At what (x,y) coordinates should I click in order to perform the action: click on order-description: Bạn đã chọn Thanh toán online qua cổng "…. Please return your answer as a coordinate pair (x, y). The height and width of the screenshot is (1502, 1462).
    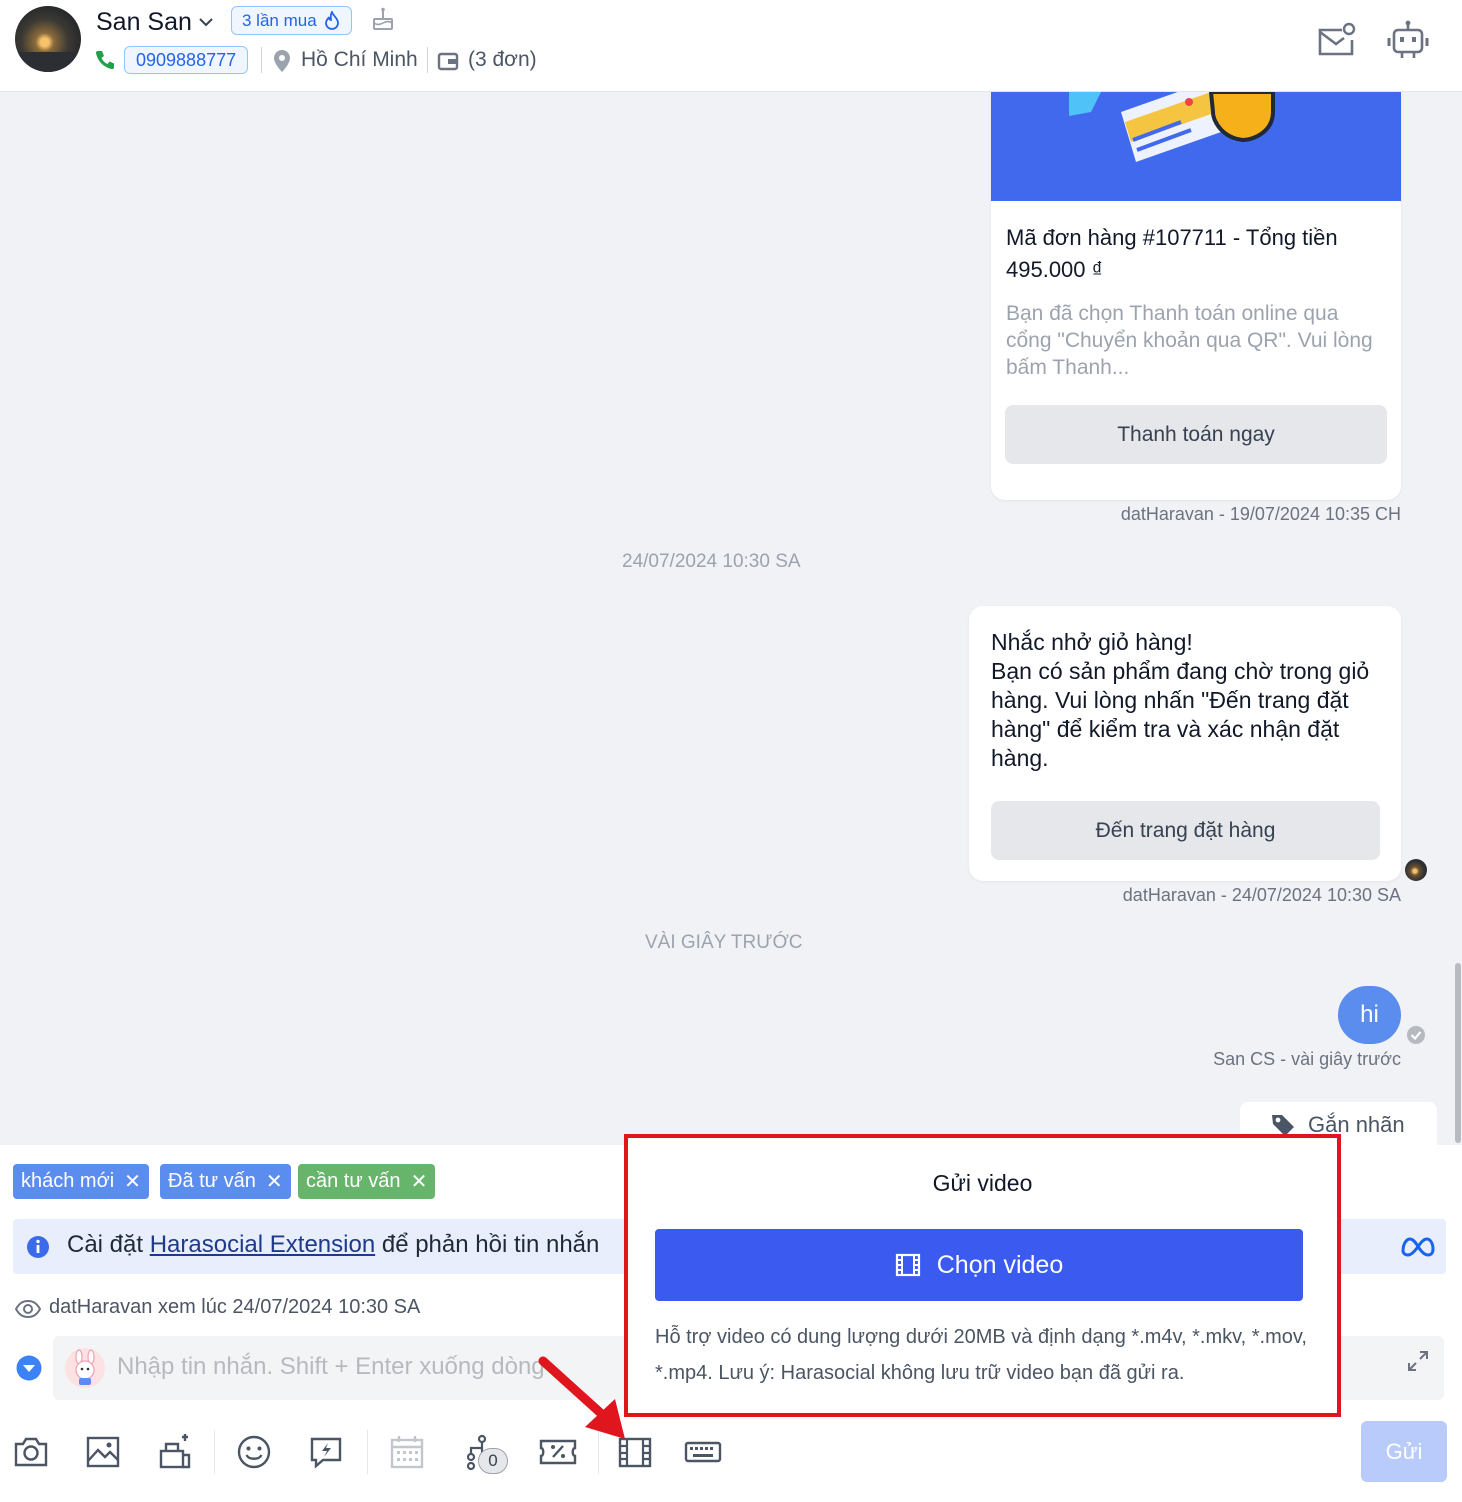
    Looking at the image, I should click on (1189, 340).